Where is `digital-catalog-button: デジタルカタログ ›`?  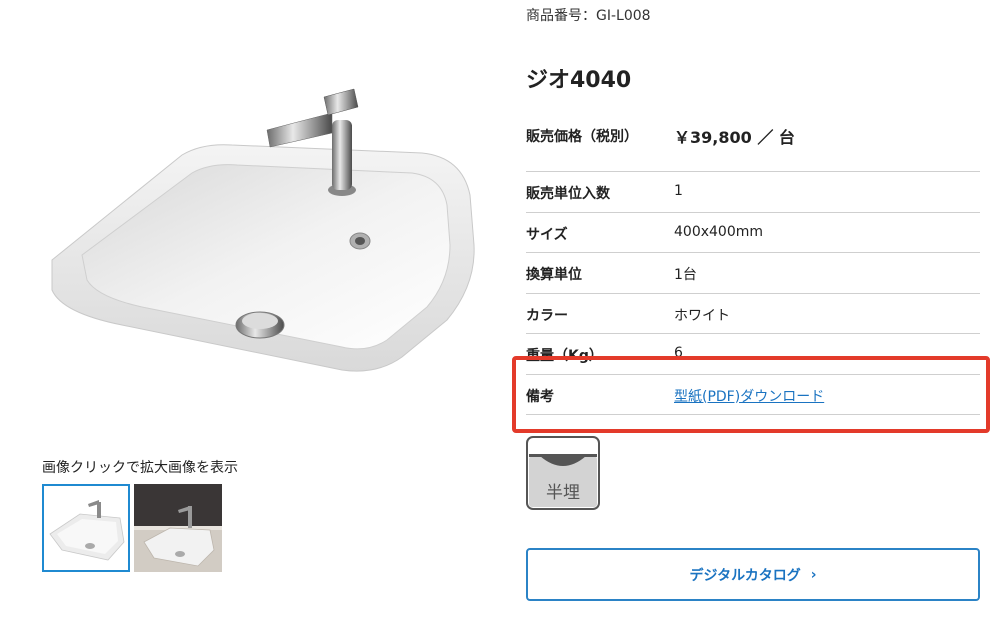
digital-catalog-button: デジタルカタログ › is located at coordinates (753, 574).